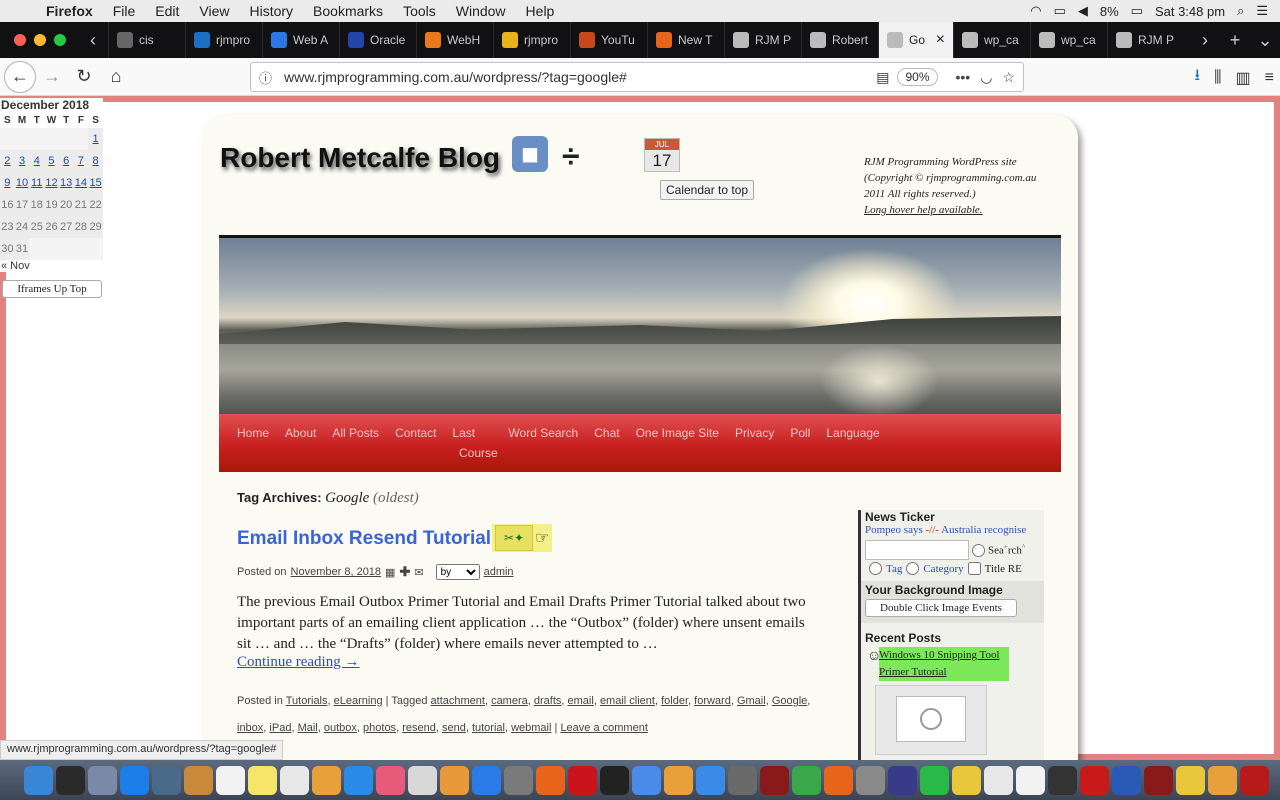  Describe the element at coordinates (81, 161) in the screenshot. I see `calendar-day: 7` at that location.